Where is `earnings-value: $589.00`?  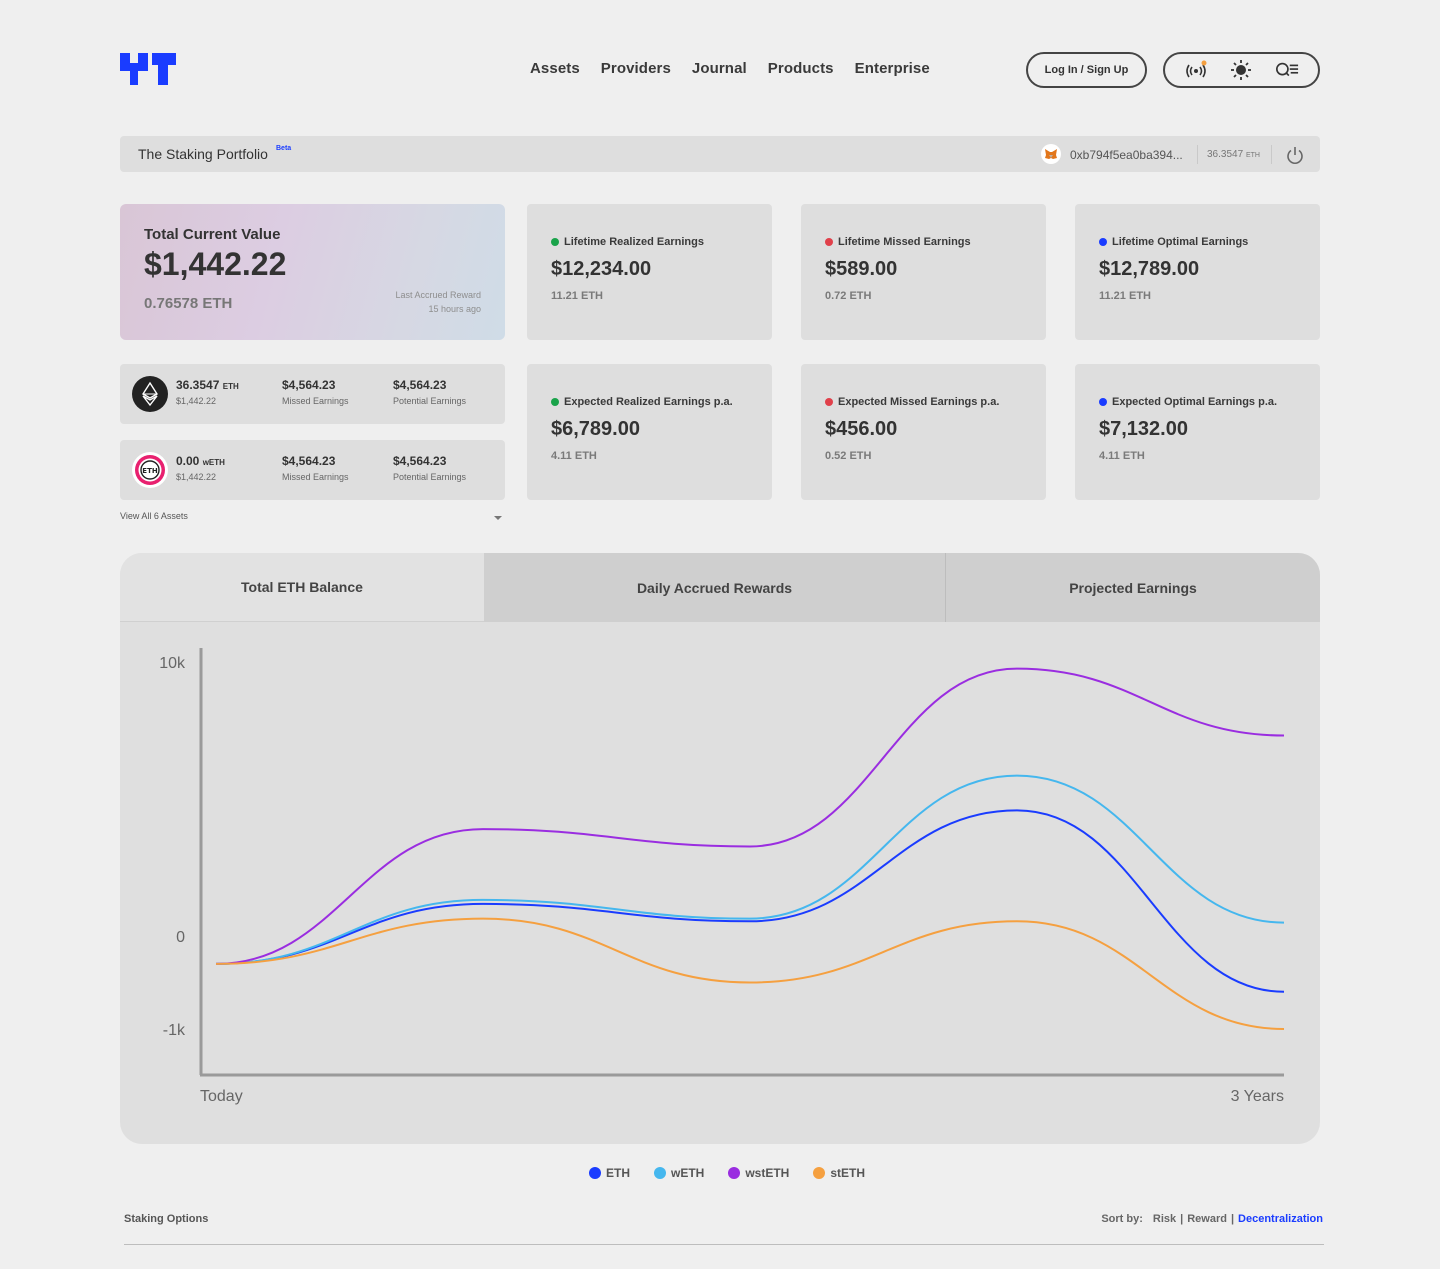 earnings-value: $589.00 is located at coordinates (861, 269).